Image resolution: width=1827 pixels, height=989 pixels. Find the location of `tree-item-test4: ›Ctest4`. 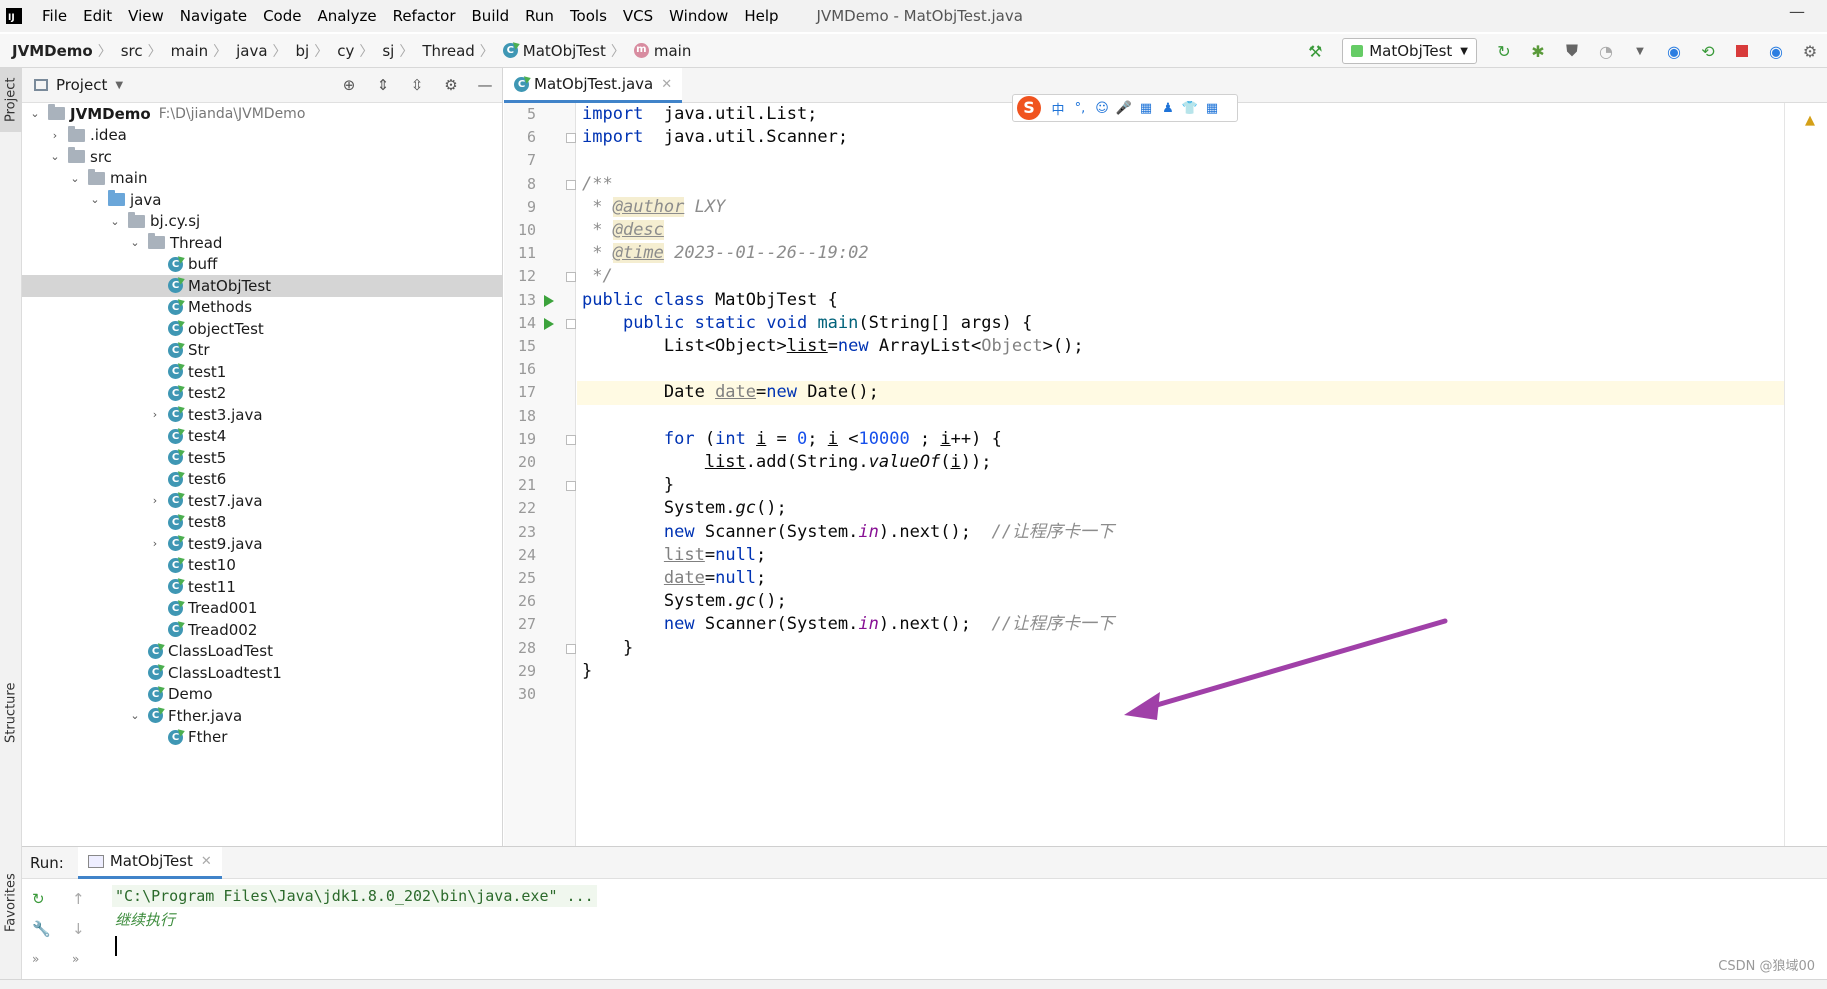

tree-item-test4: ›Ctest4 is located at coordinates (262, 437).